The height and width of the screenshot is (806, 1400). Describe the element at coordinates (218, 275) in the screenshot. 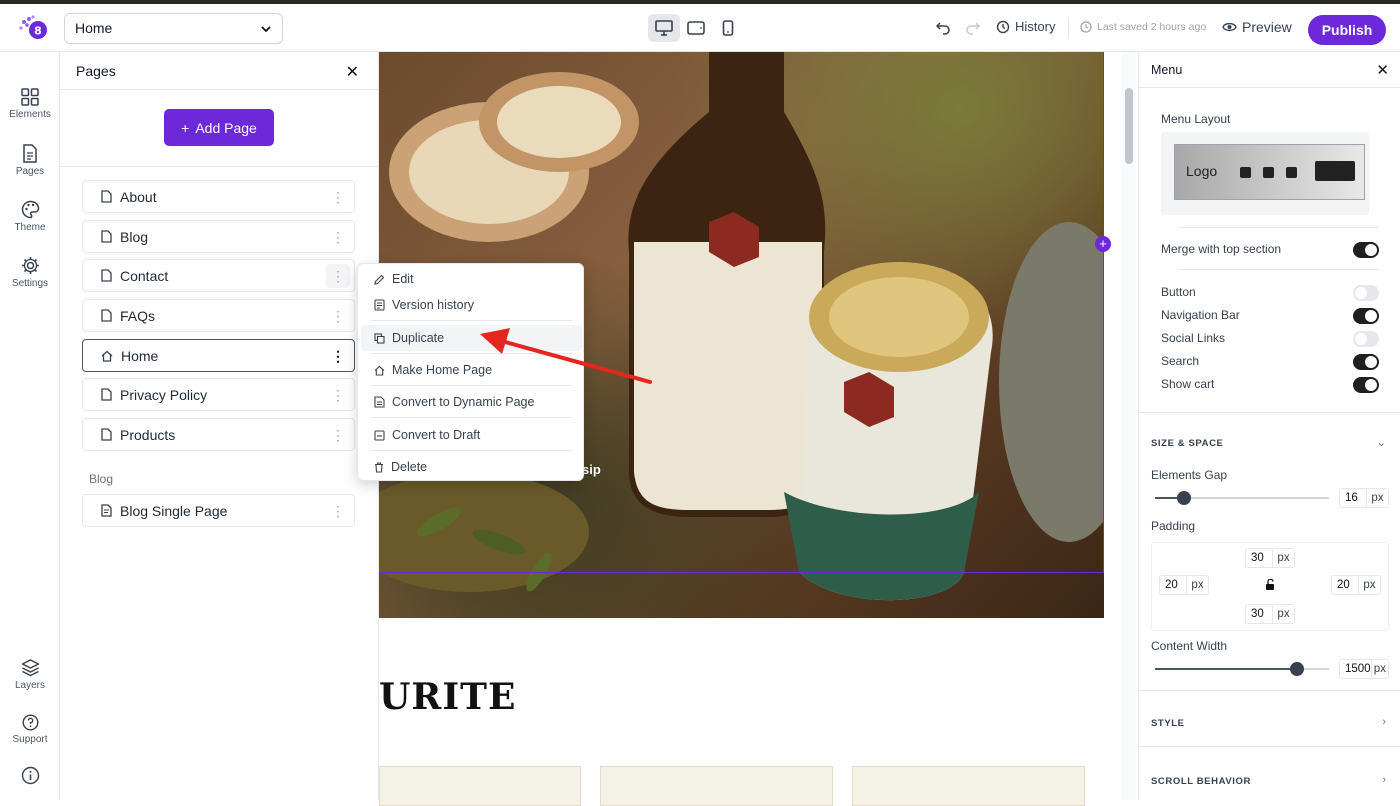

I see `page-row-contact: Contact ⋮` at that location.